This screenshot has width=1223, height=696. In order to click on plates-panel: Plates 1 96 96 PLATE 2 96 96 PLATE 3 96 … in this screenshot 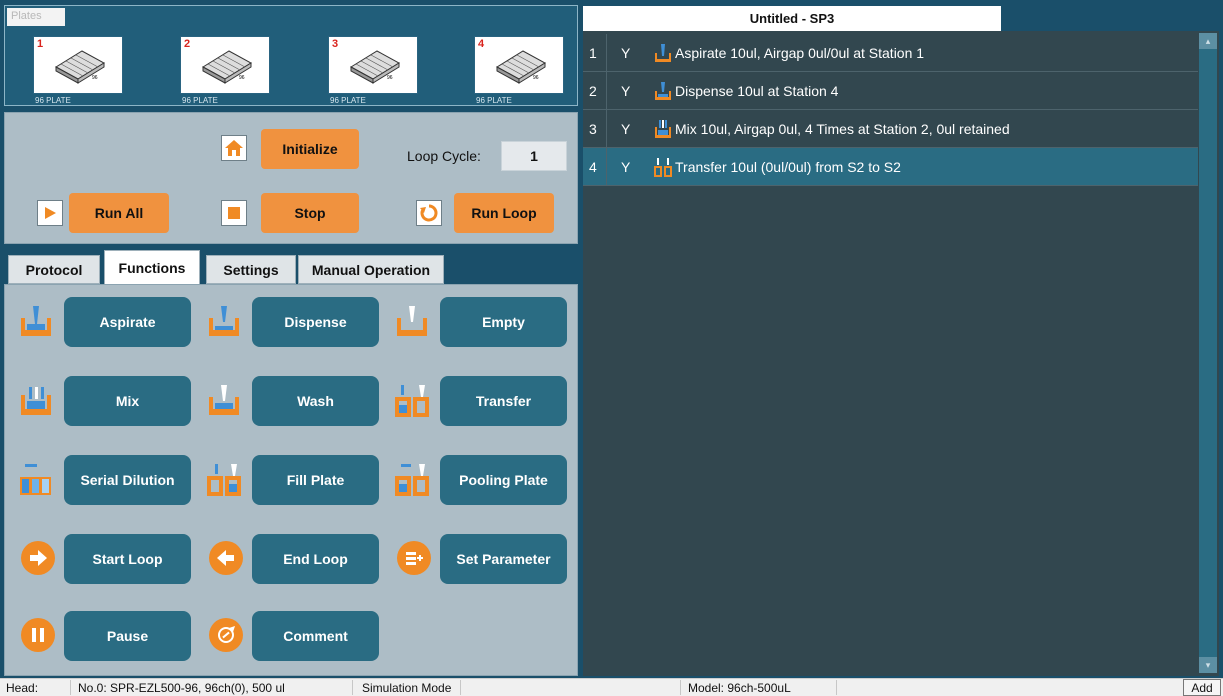, I will do `click(291, 55)`.